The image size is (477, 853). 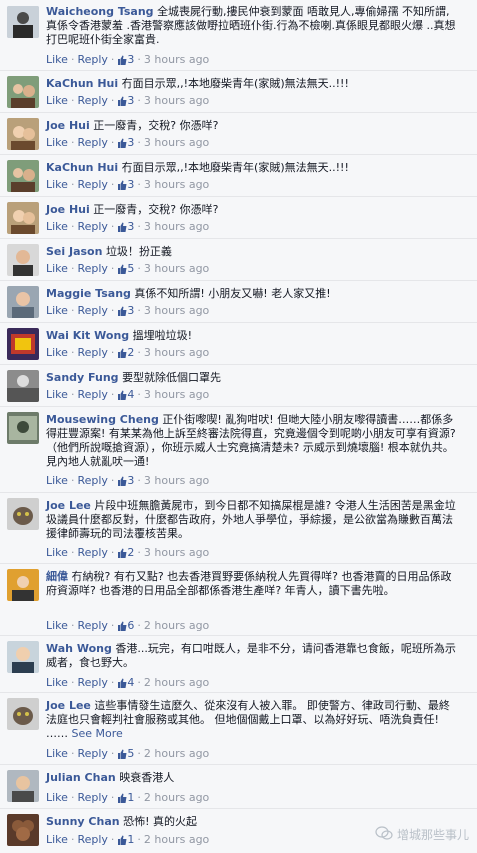 What do you see at coordinates (100, 11) in the screenshot?
I see `commenter-name: Waicheong Tsang` at bounding box center [100, 11].